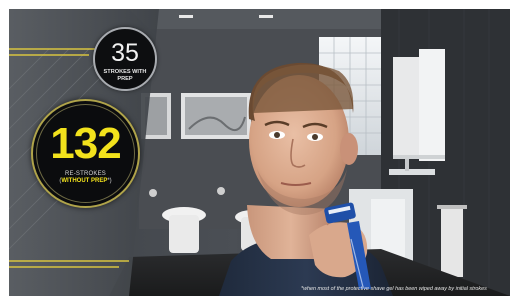 The width and height of the screenshot is (510, 296). I want to click on without-prep-badge: 132 RE-STROKES (WITHOUT PREP*), so click(85, 153).